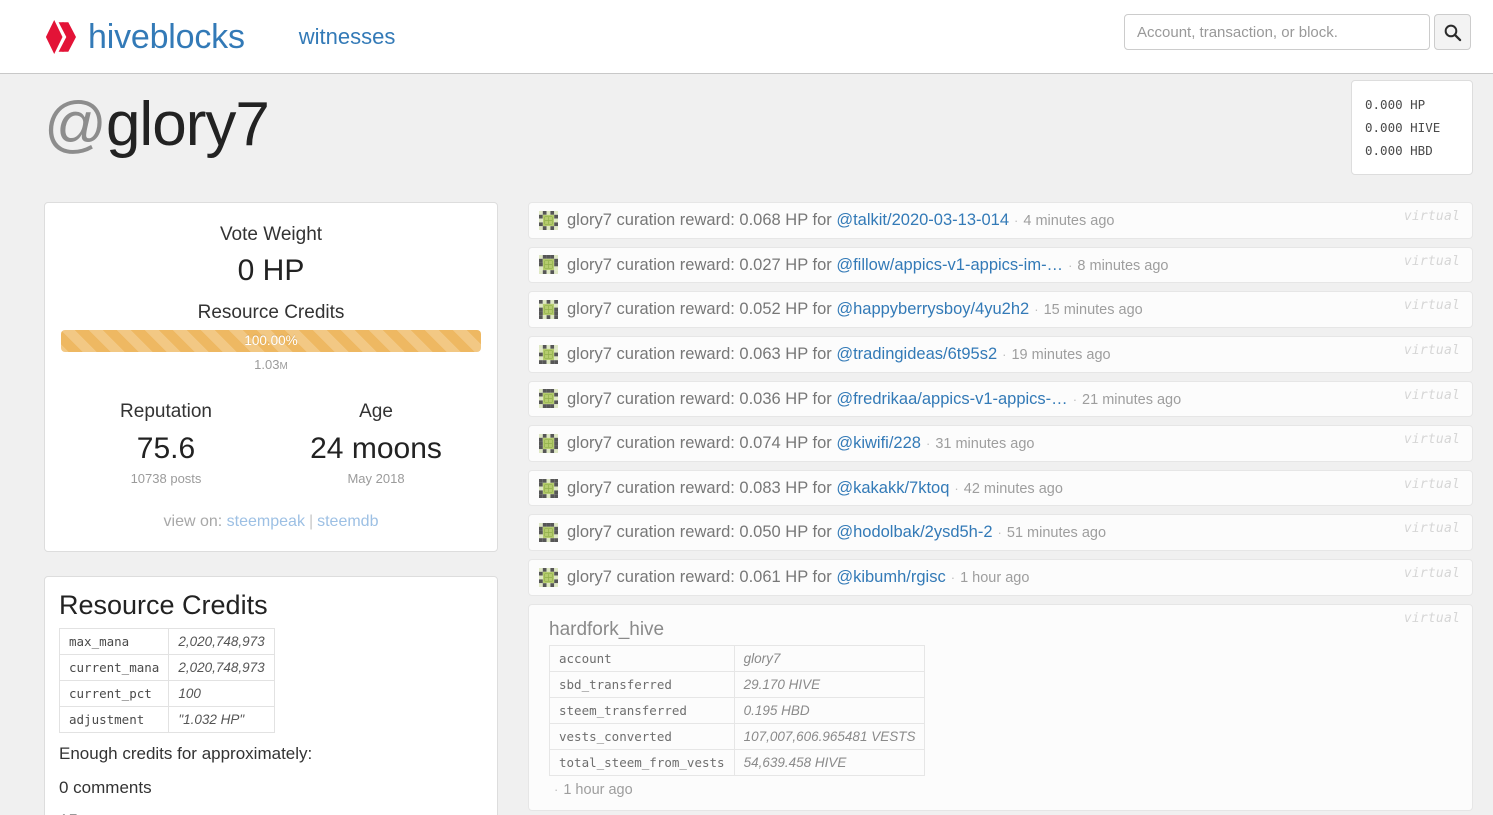 The height and width of the screenshot is (815, 1493). What do you see at coordinates (892, 488) in the screenshot?
I see `feed-permlink: @kakakk/7ktoq` at bounding box center [892, 488].